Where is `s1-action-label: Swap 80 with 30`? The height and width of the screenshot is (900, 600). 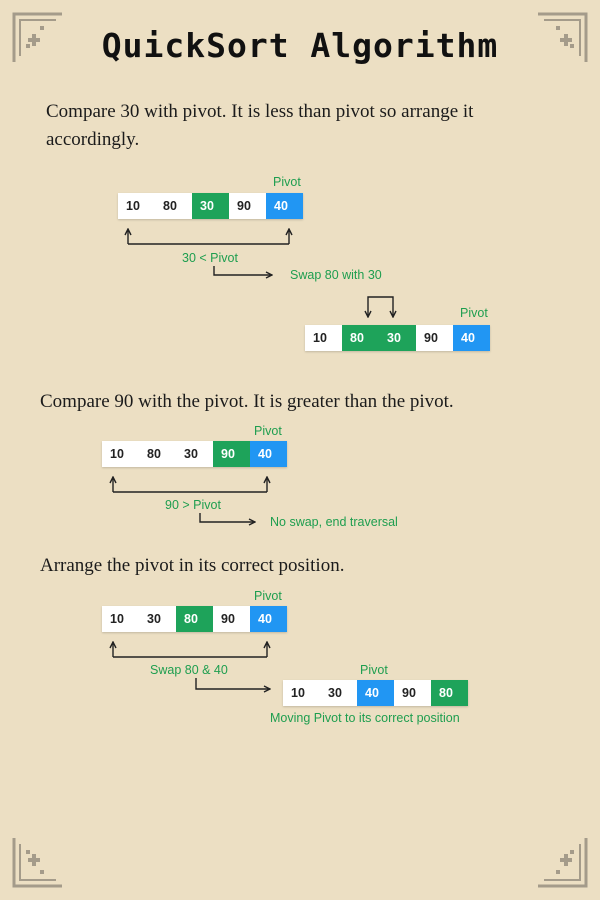 s1-action-label: Swap 80 with 30 is located at coordinates (336, 275).